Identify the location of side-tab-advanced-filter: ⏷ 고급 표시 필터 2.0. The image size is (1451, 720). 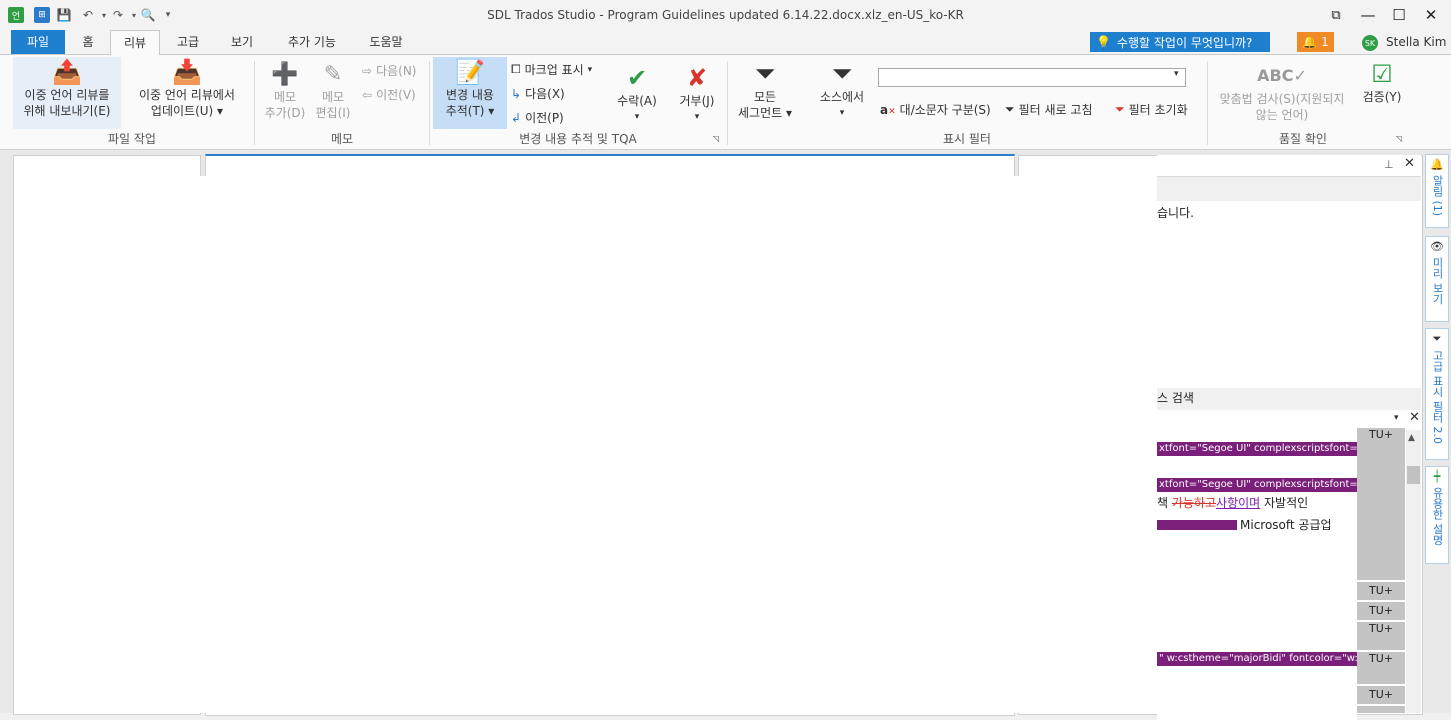
(1437, 394).